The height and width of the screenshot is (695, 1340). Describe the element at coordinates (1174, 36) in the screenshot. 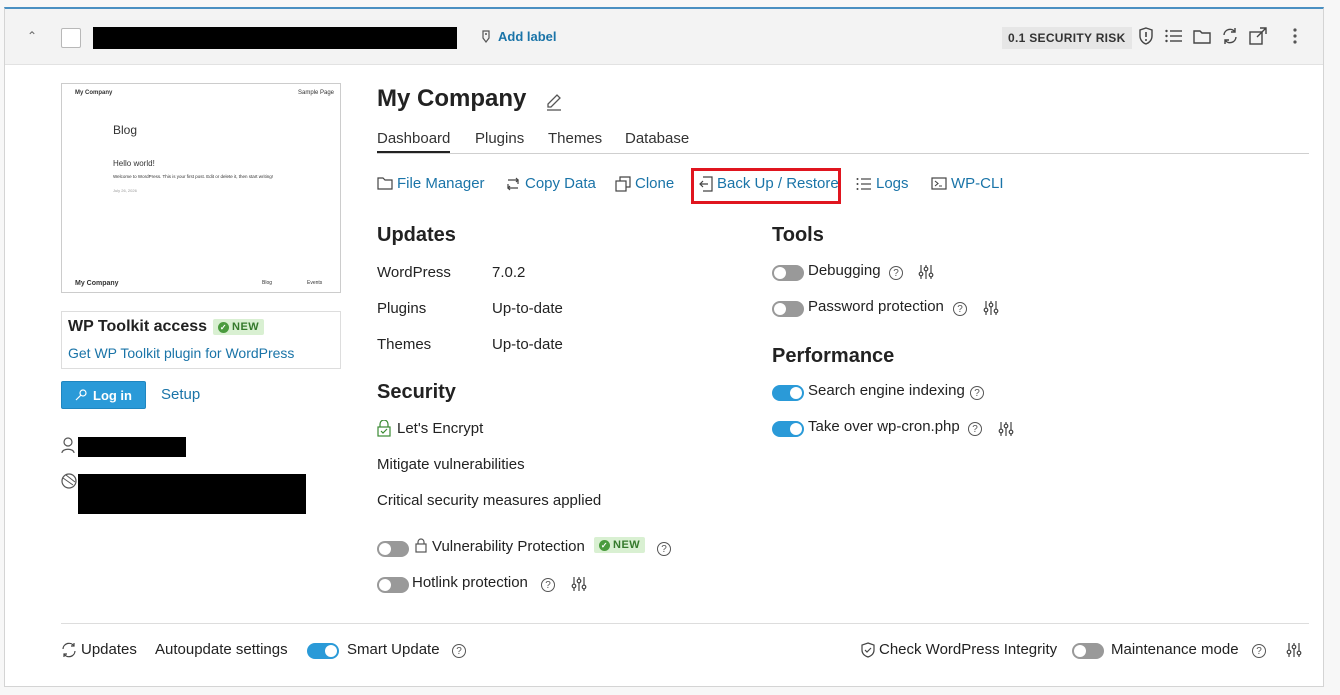

I see `list-icon` at that location.